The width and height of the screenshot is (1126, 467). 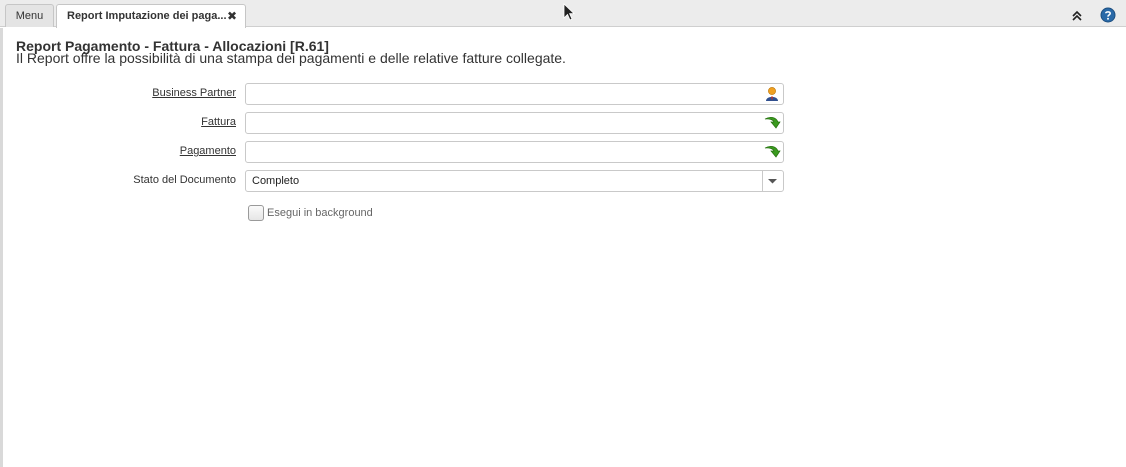 What do you see at coordinates (501, 94) in the screenshot?
I see `business-partner-input` at bounding box center [501, 94].